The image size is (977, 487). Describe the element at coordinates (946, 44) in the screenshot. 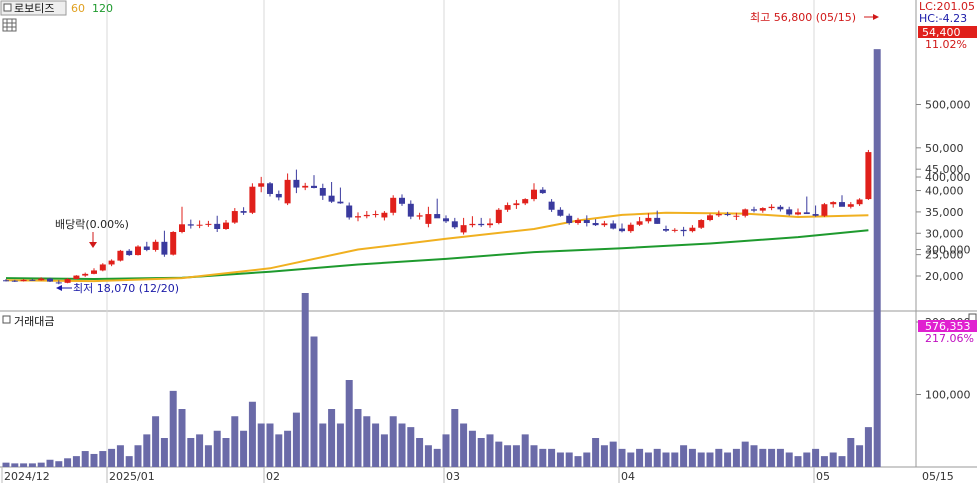

I see `change-pct-label: 11.02%` at that location.